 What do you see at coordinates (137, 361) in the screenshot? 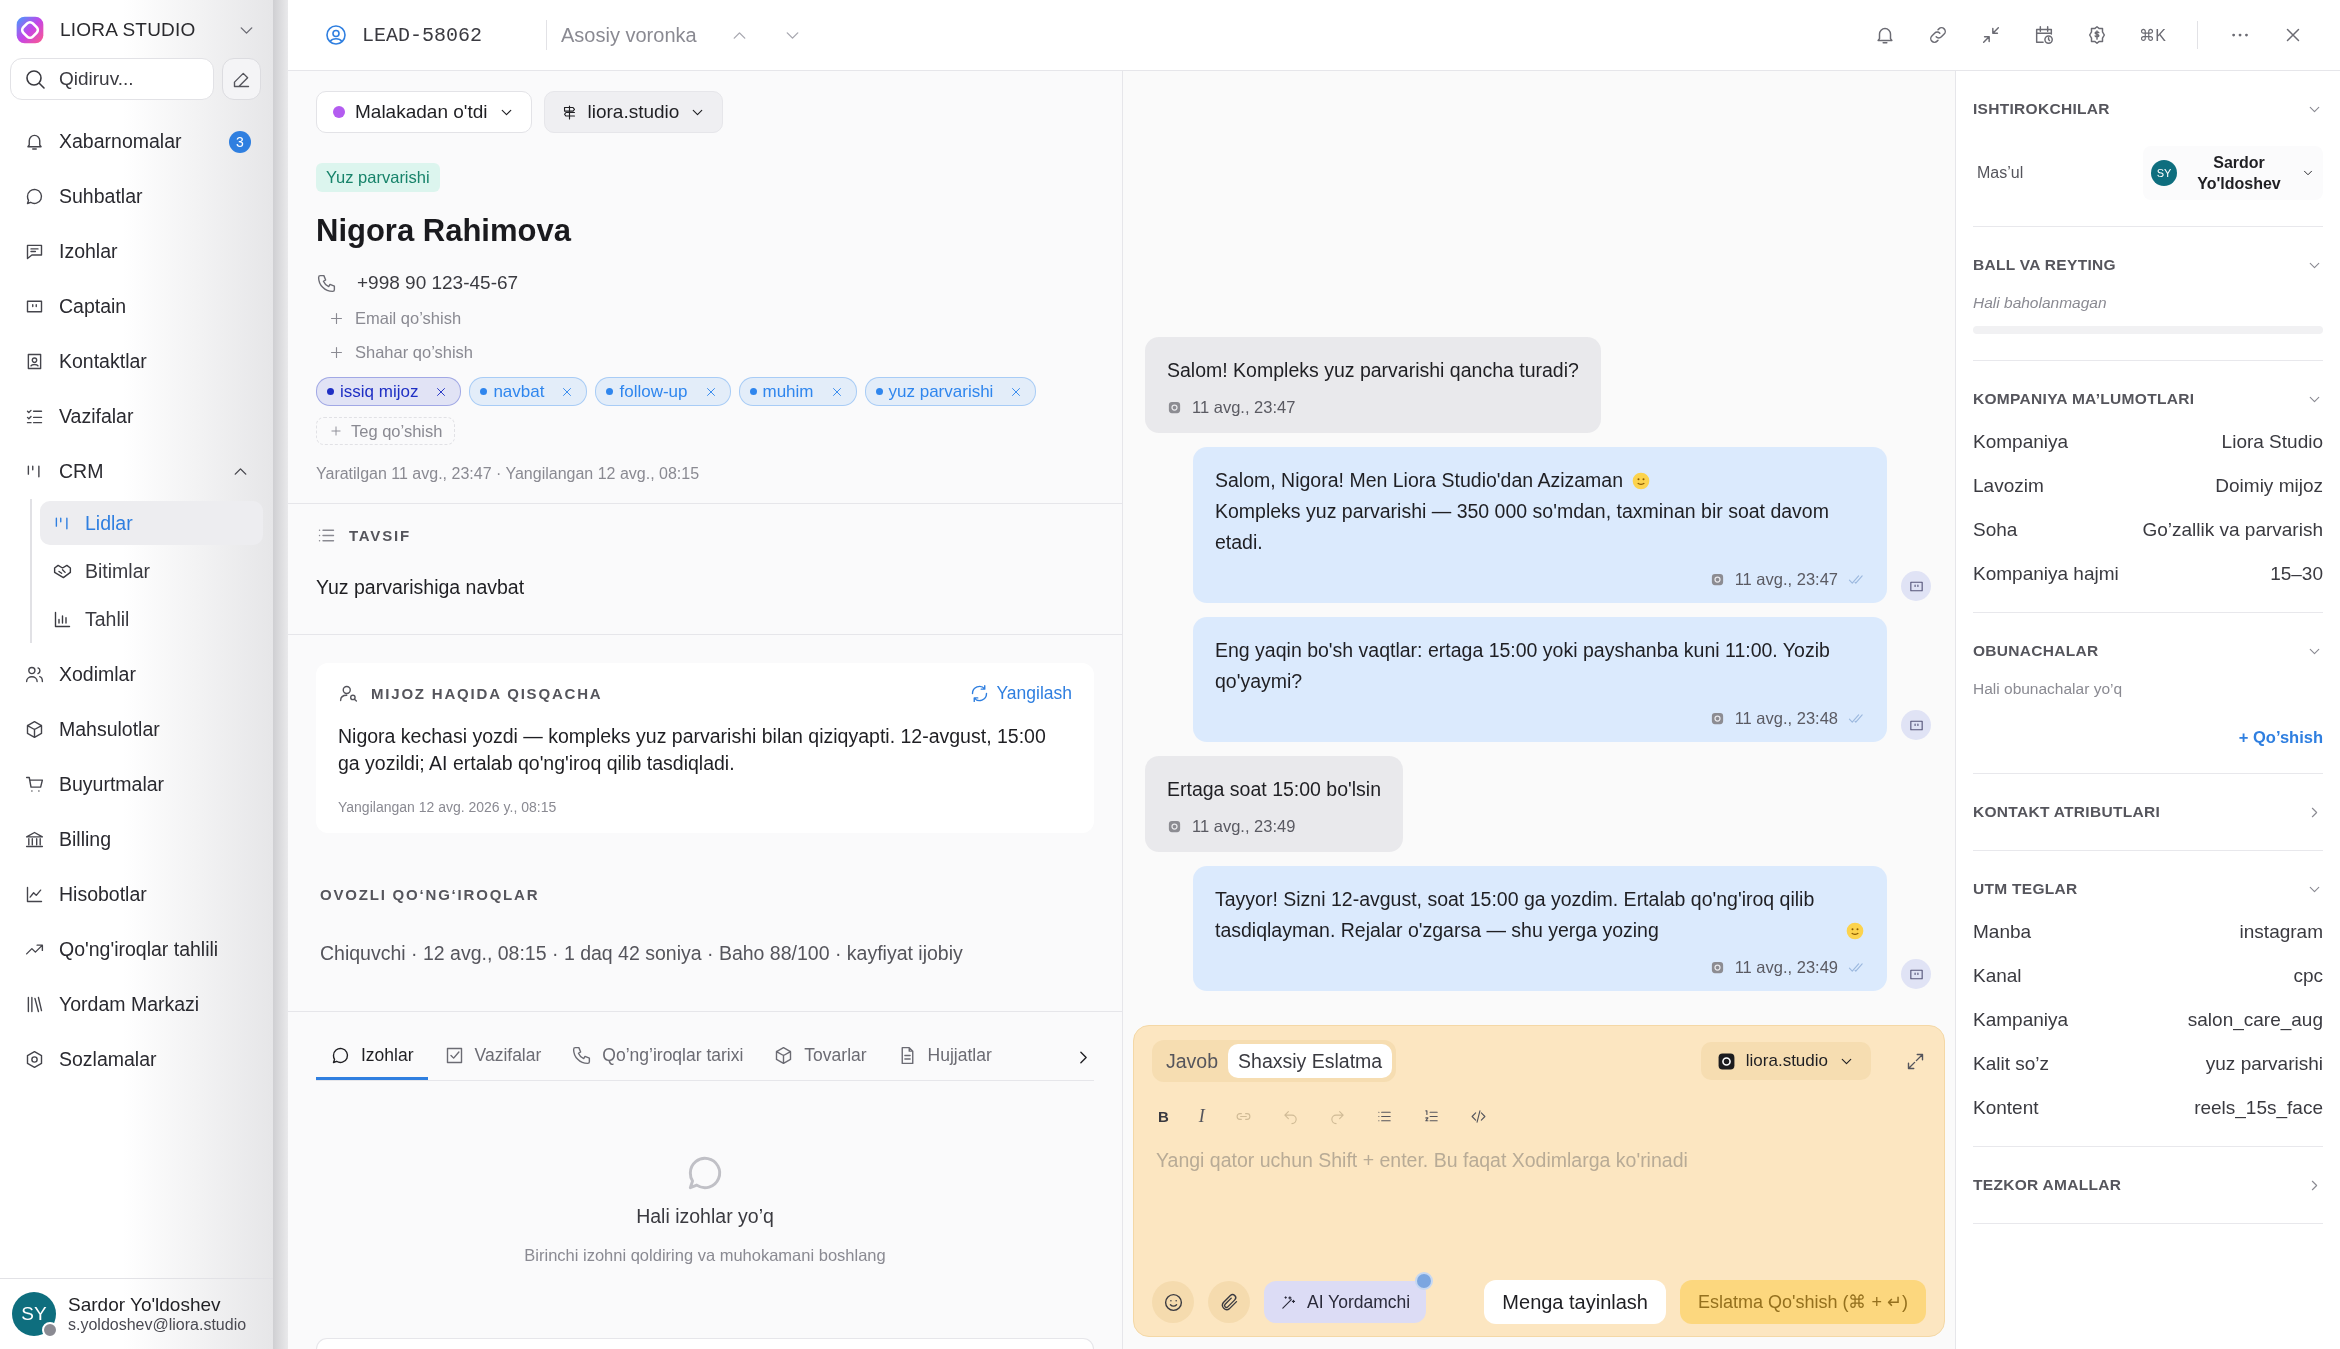
I see `nav-item: Kontaktlar` at bounding box center [137, 361].